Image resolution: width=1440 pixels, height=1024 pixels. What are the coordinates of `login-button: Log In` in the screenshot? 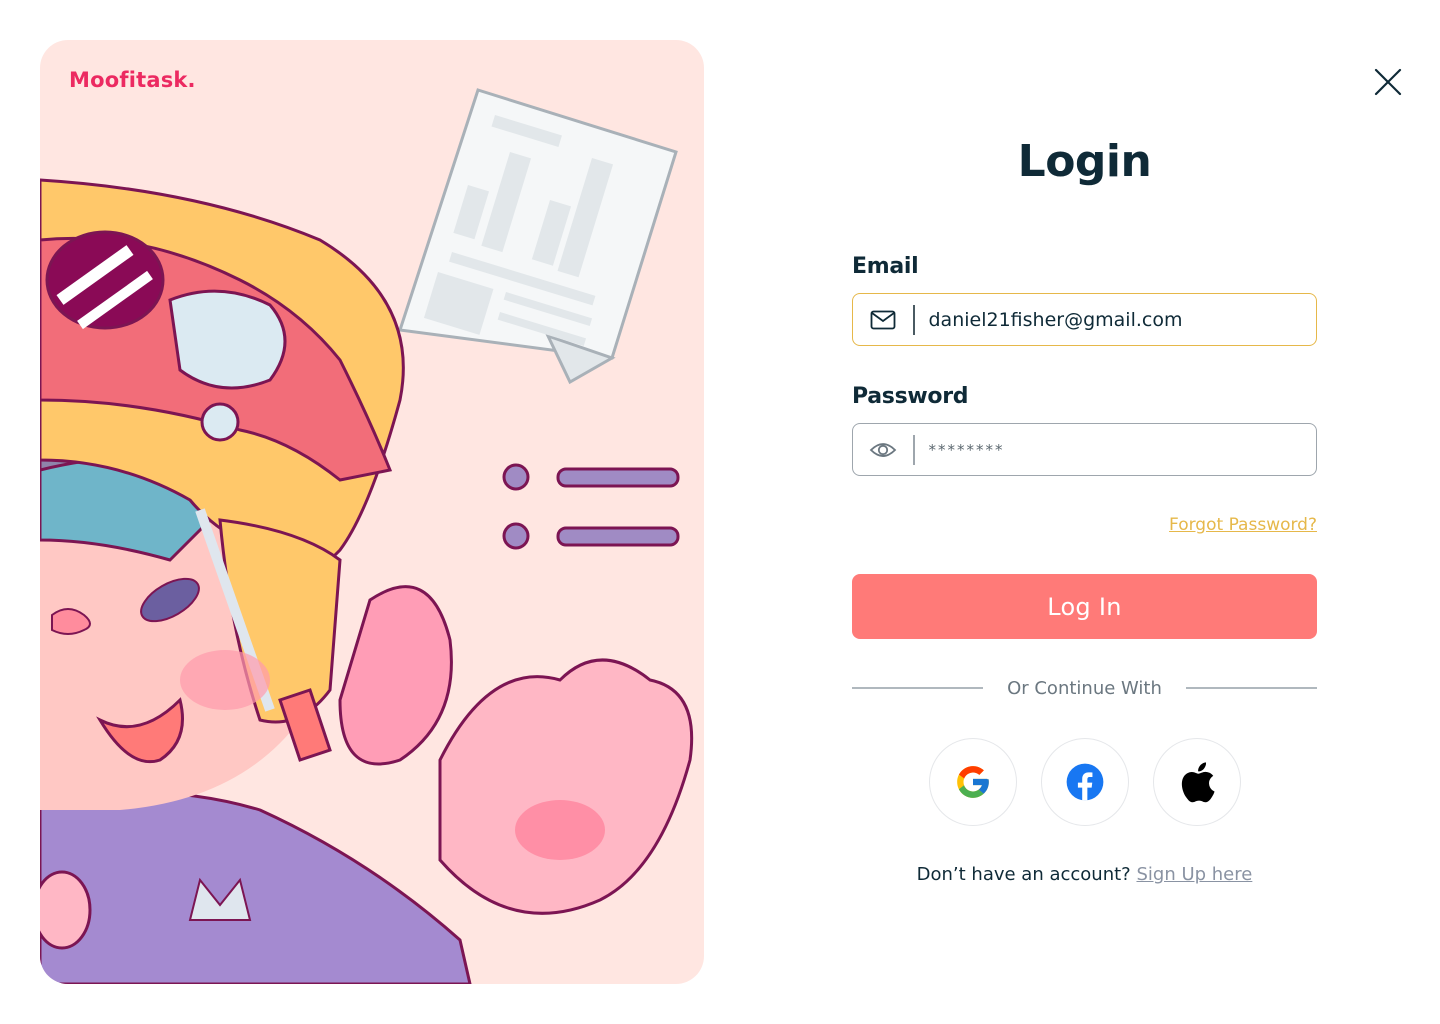 It's located at (1084, 606).